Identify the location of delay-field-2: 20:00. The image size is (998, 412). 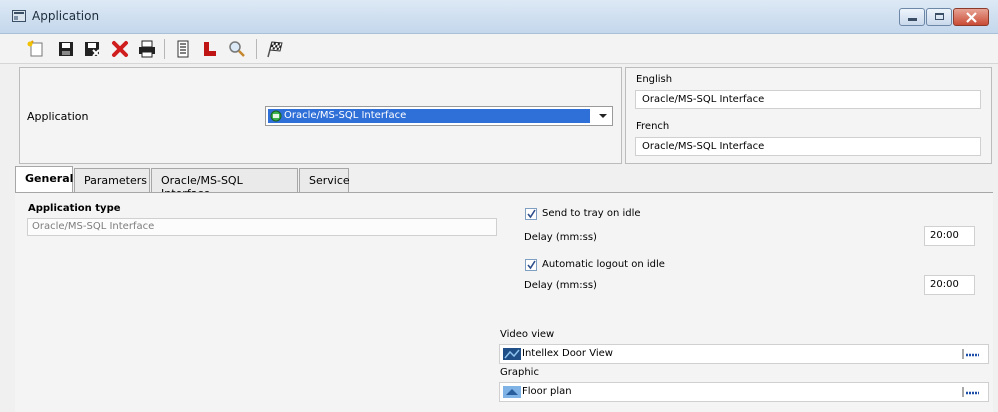
(949, 285).